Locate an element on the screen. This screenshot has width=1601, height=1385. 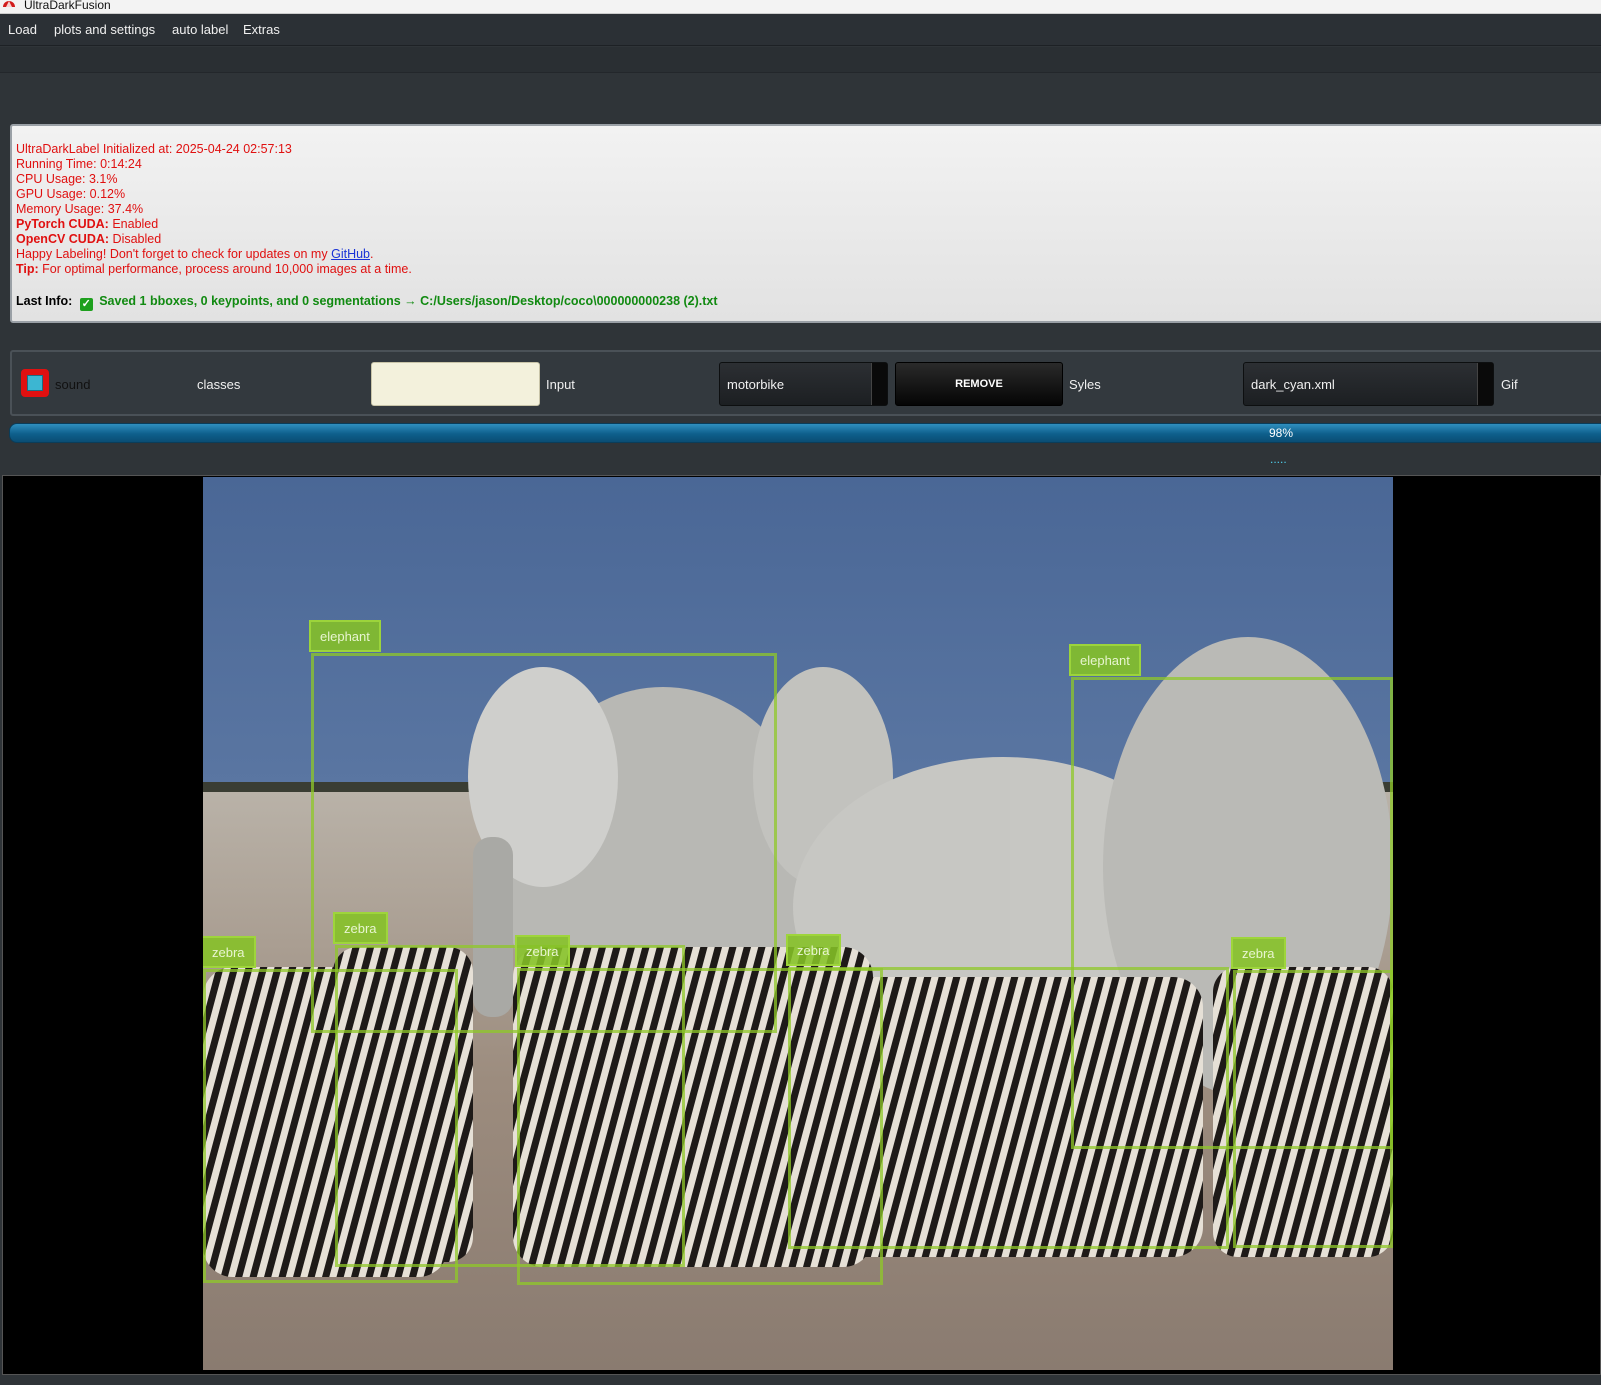
umbrella-icon is located at coordinates (9, 4).